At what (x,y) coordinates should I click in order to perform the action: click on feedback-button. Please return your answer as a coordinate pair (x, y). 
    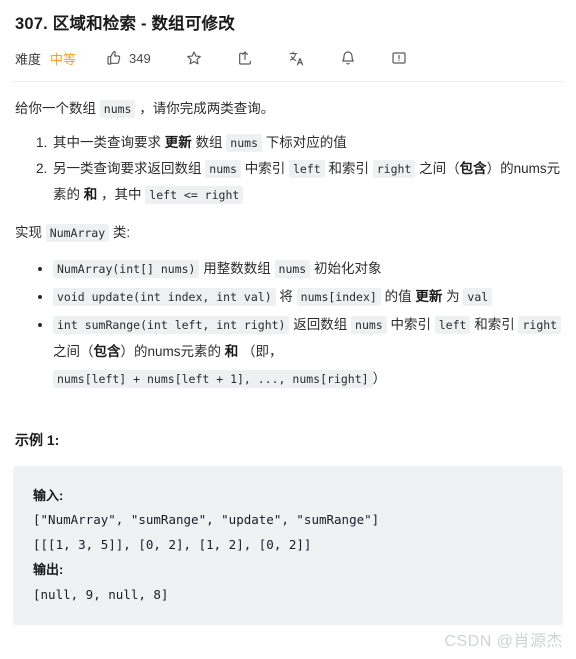
    Looking at the image, I should click on (399, 58).